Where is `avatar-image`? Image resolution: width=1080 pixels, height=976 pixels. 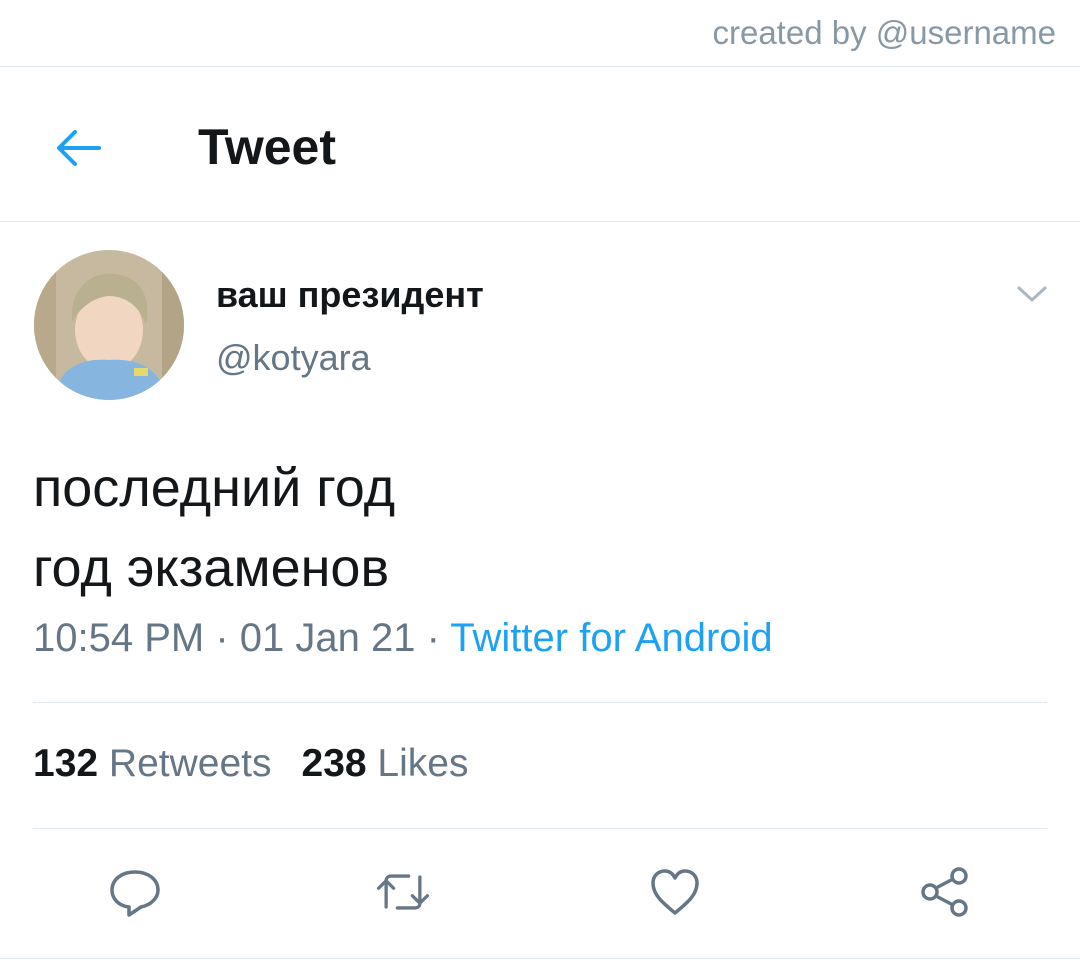
avatar-image is located at coordinates (109, 325).